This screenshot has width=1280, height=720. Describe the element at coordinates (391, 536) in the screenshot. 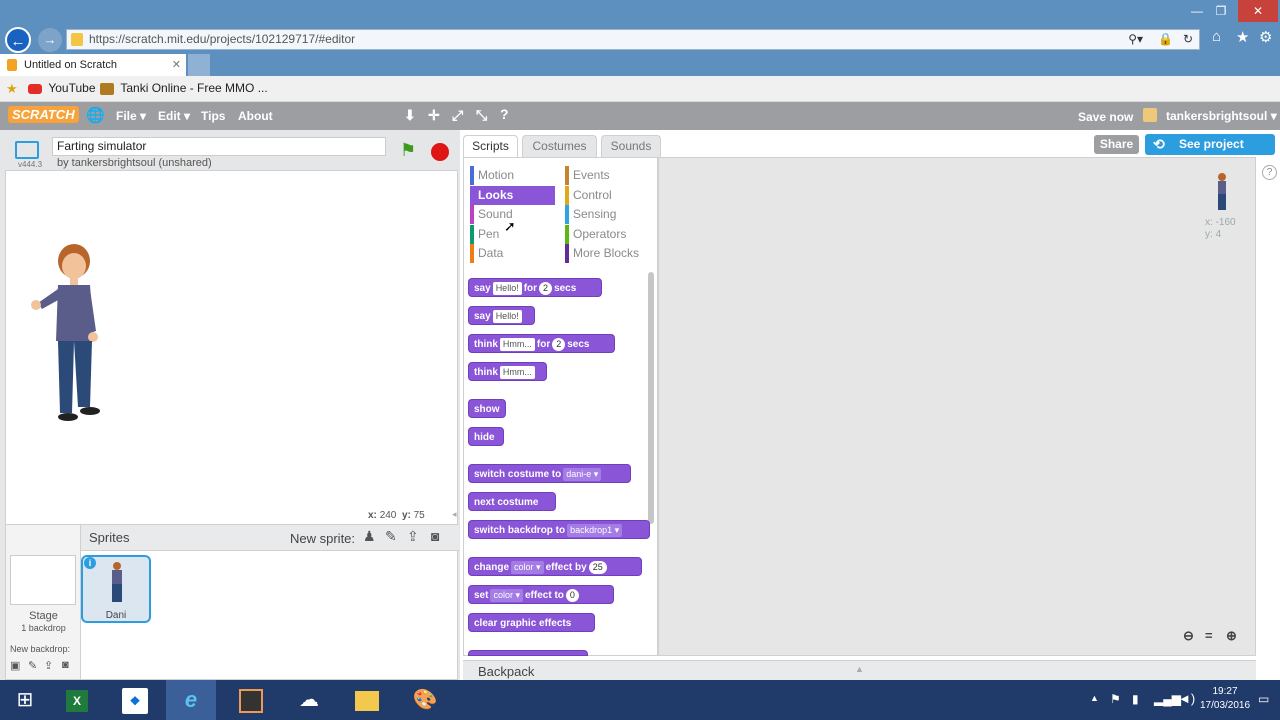

I see `paint-sprite-icon: ✎` at that location.